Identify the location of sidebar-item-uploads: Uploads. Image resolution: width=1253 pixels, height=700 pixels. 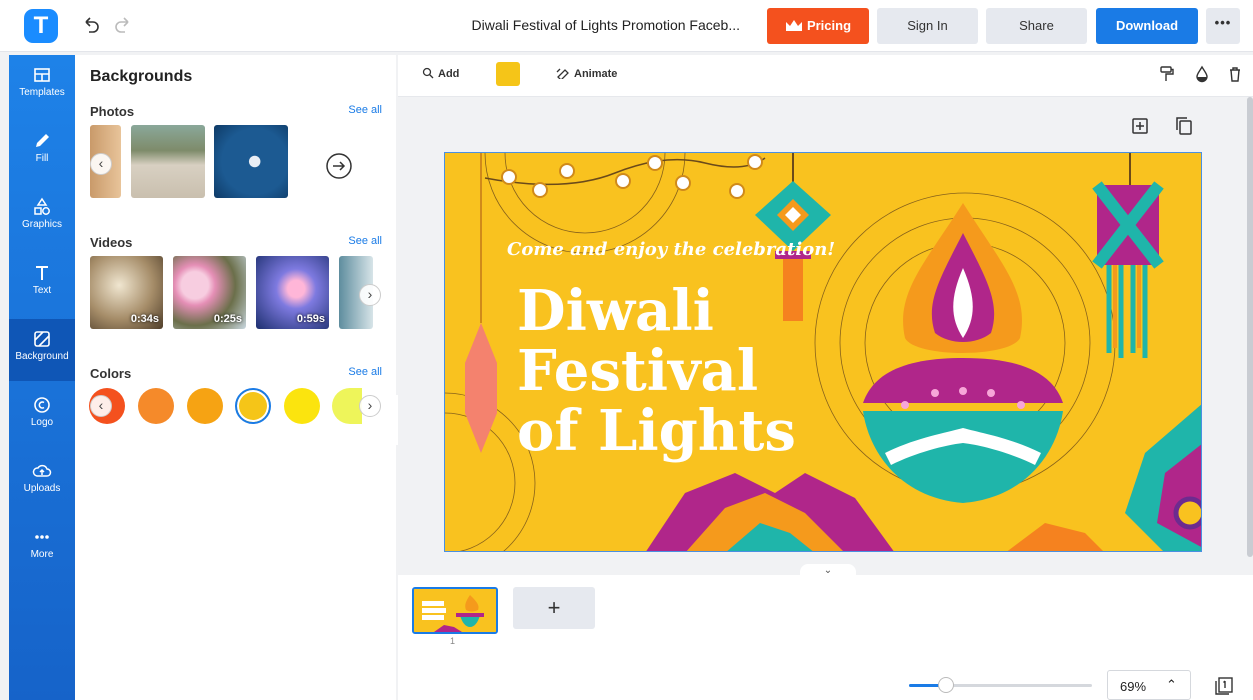
(42, 482).